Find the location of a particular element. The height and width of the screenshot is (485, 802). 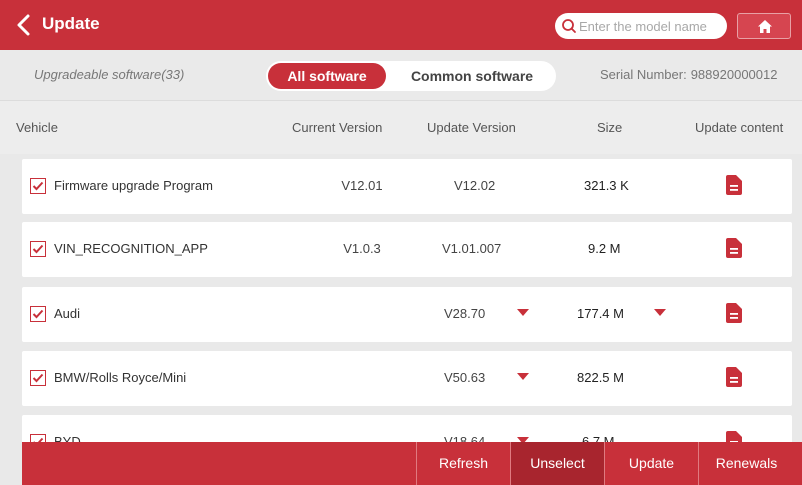

home-icon is located at coordinates (765, 26).